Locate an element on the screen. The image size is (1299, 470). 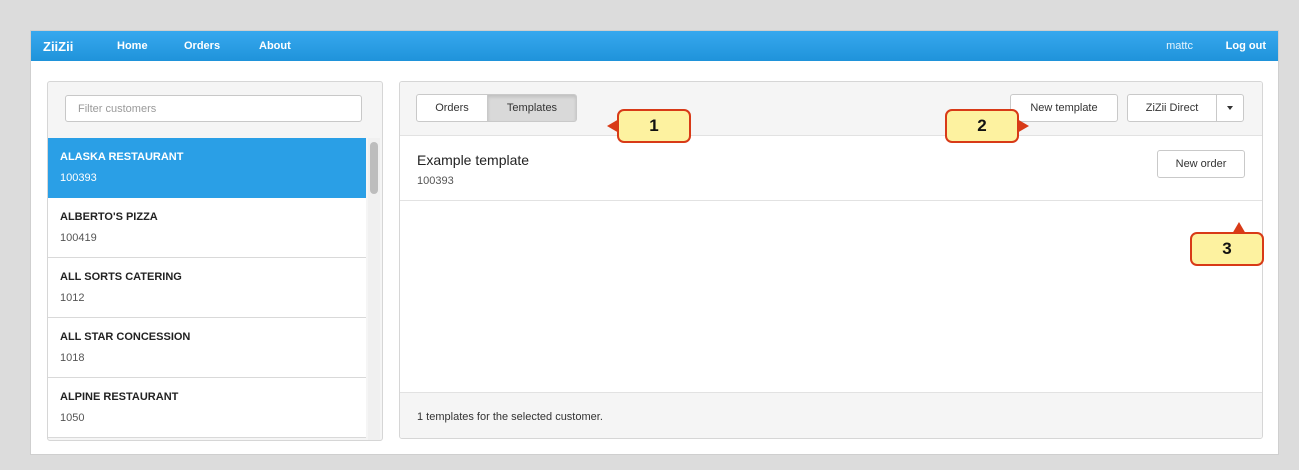
zizii-direct-dropdown-toggle is located at coordinates (1230, 108).